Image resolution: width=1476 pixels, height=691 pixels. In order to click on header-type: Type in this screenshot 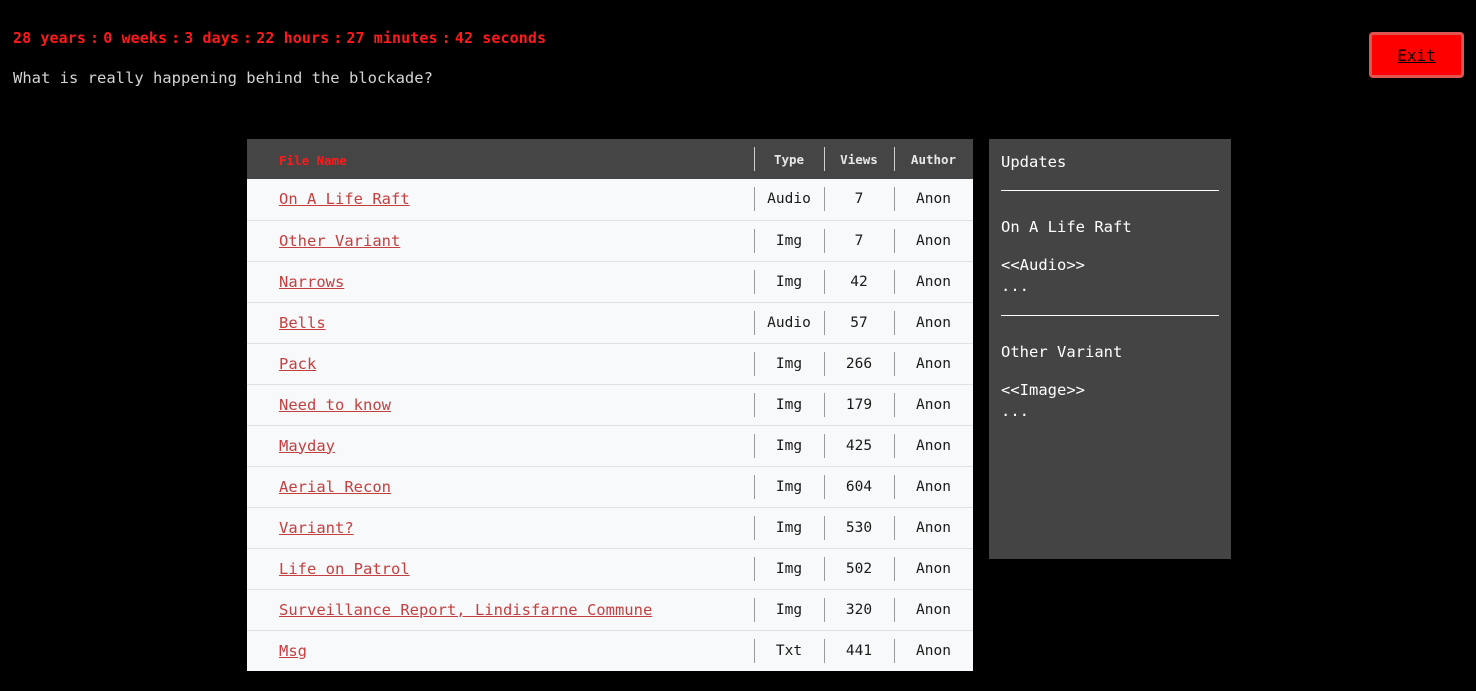, I will do `click(789, 159)`.